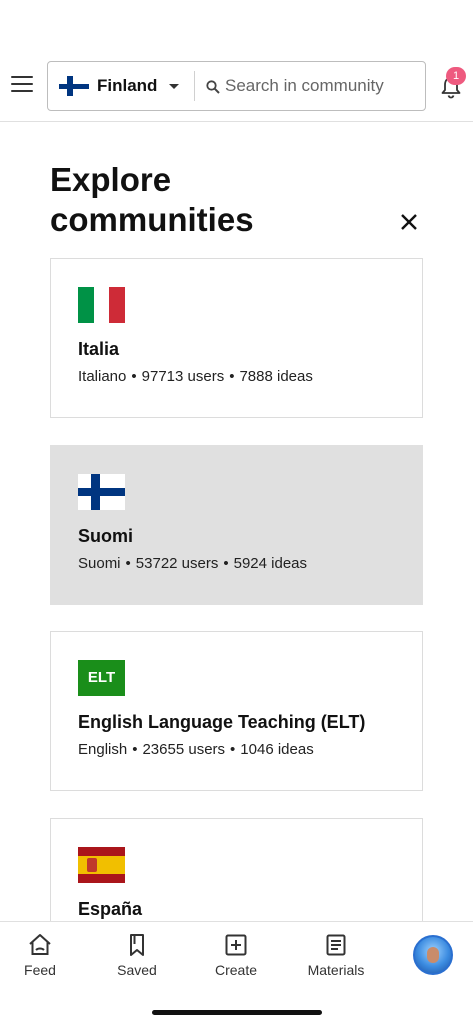 This screenshot has height=1024, width=473. Describe the element at coordinates (194, 86) in the screenshot. I see `divider` at that location.